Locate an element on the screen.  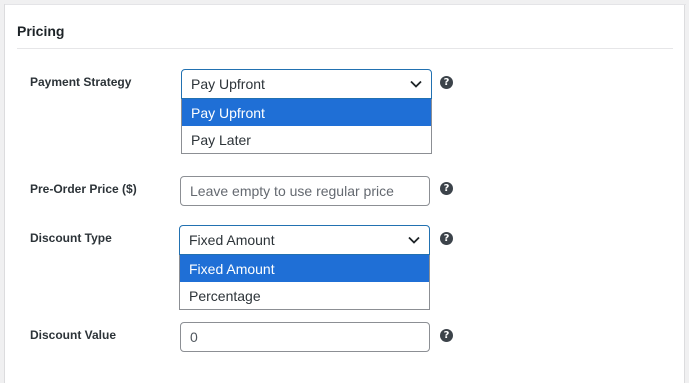
payment-strategy-value: Pay Upfront is located at coordinates (228, 84).